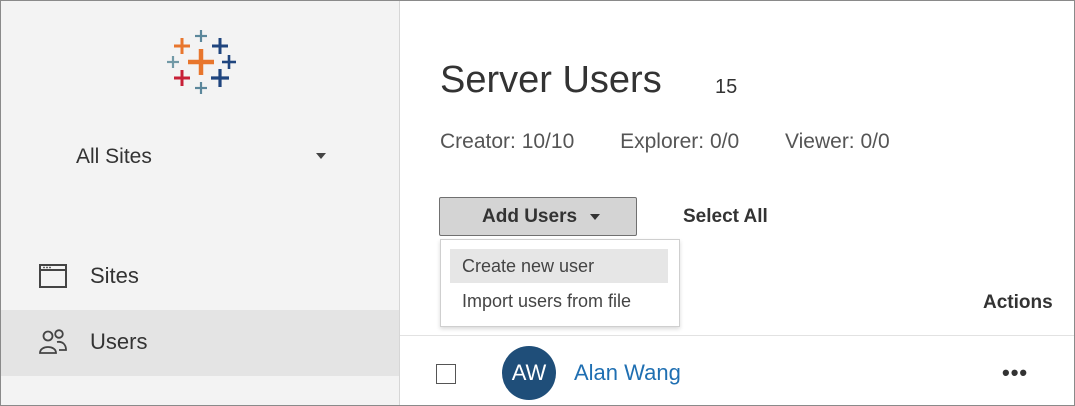 This screenshot has width=1075, height=406. I want to click on license-summary: Creator: 10/10 Explorer: 0/0 Viewer: 0/0, so click(665, 142).